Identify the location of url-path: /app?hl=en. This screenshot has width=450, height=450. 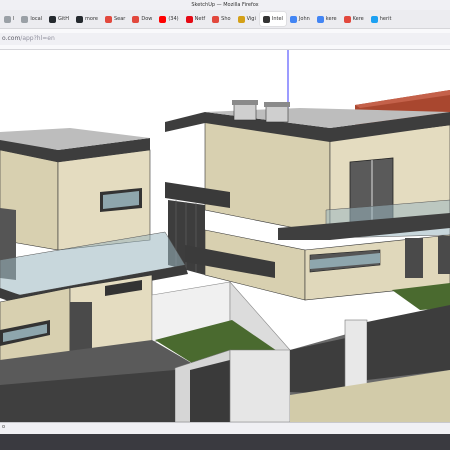
(37, 38).